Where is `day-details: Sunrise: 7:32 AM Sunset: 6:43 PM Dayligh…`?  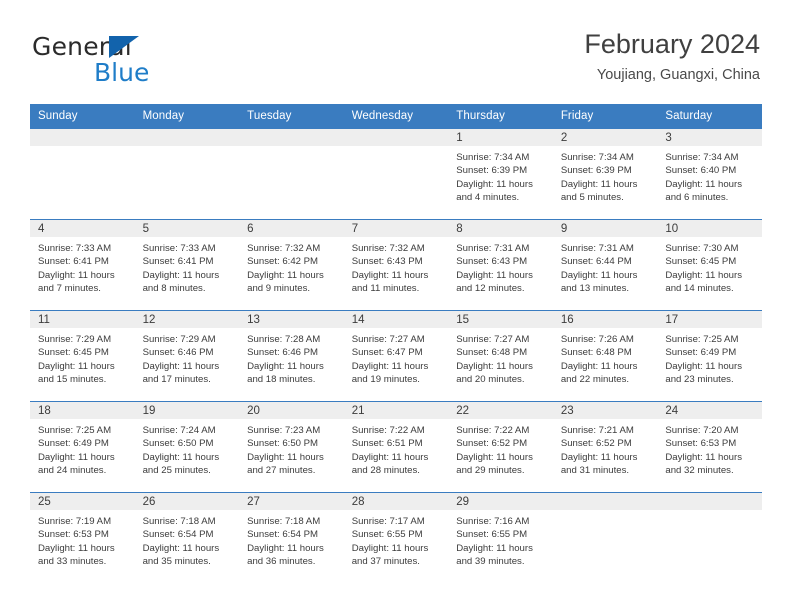
day-details: Sunrise: 7:32 AM Sunset: 6:43 PM Dayligh… is located at coordinates (396, 266).